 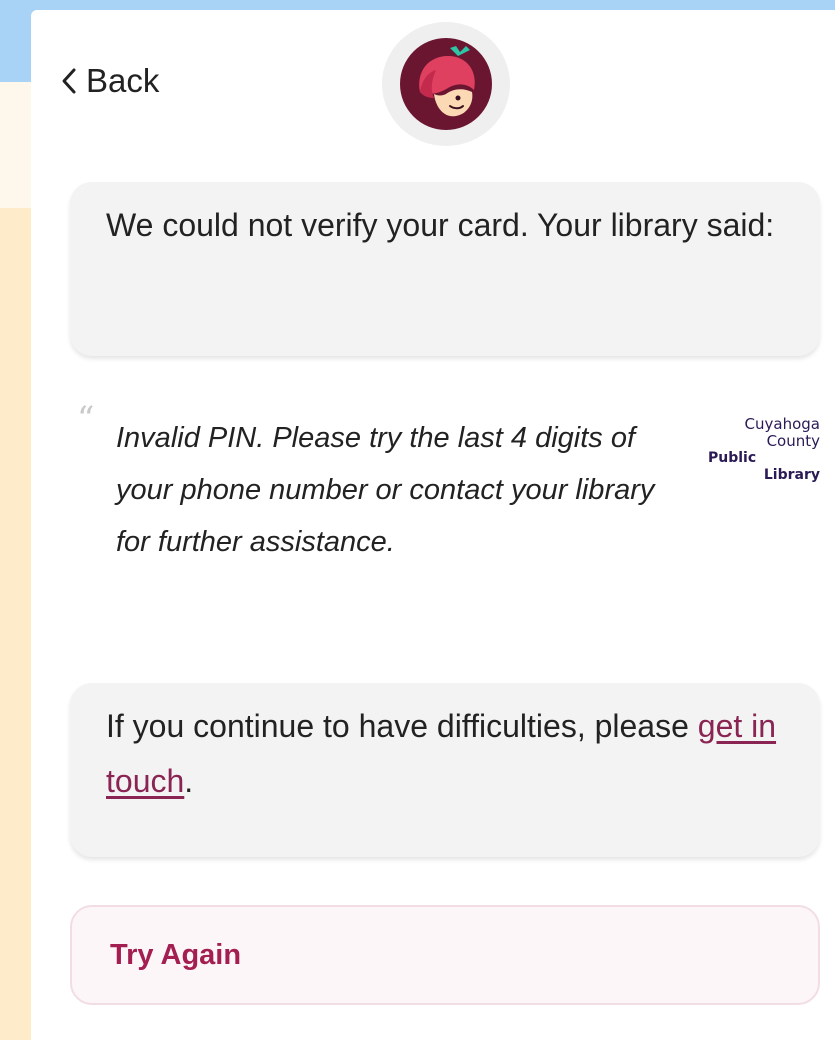 What do you see at coordinates (763, 450) in the screenshot?
I see `library-logo: Cuyahoga County Public Library` at bounding box center [763, 450].